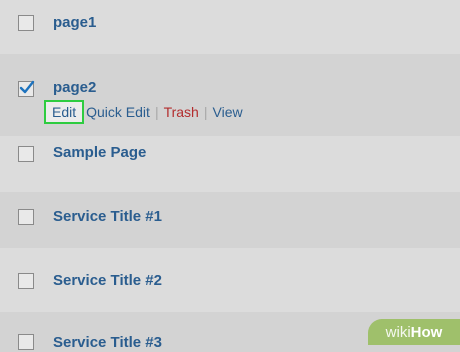 Image resolution: width=460 pixels, height=352 pixels. What do you see at coordinates (181, 112) in the screenshot?
I see `trash-link: Trash` at bounding box center [181, 112].